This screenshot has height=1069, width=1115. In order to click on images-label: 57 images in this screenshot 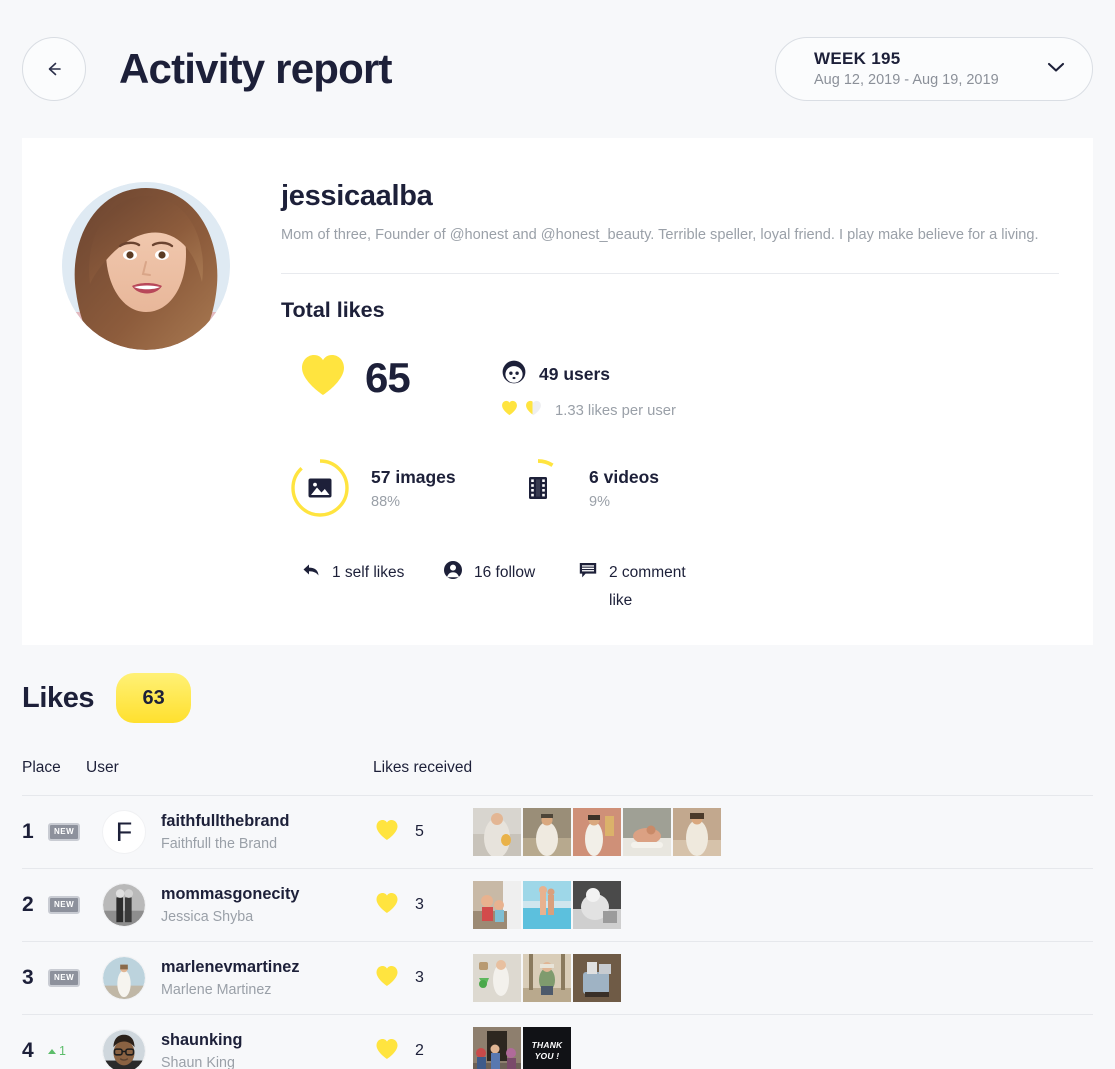, I will do `click(413, 477)`.